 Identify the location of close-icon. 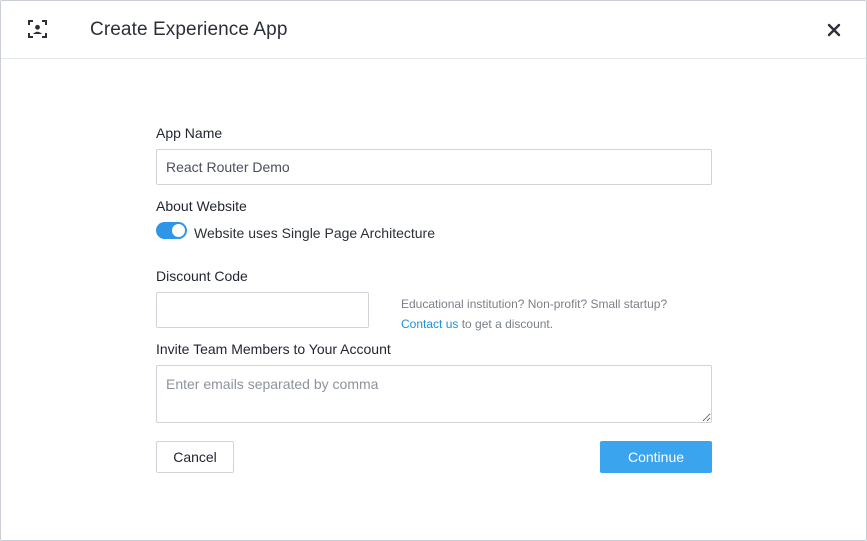
(834, 30).